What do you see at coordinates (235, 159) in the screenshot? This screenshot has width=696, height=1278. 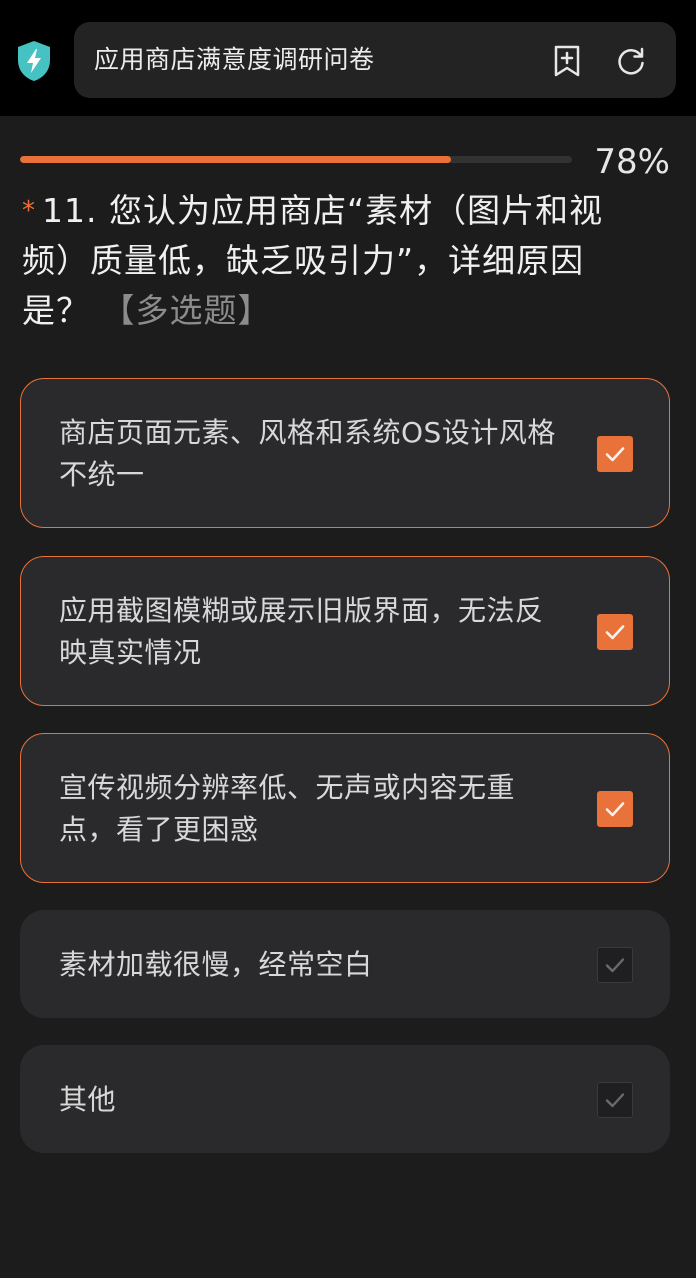 I see `progress-bar-fill` at bounding box center [235, 159].